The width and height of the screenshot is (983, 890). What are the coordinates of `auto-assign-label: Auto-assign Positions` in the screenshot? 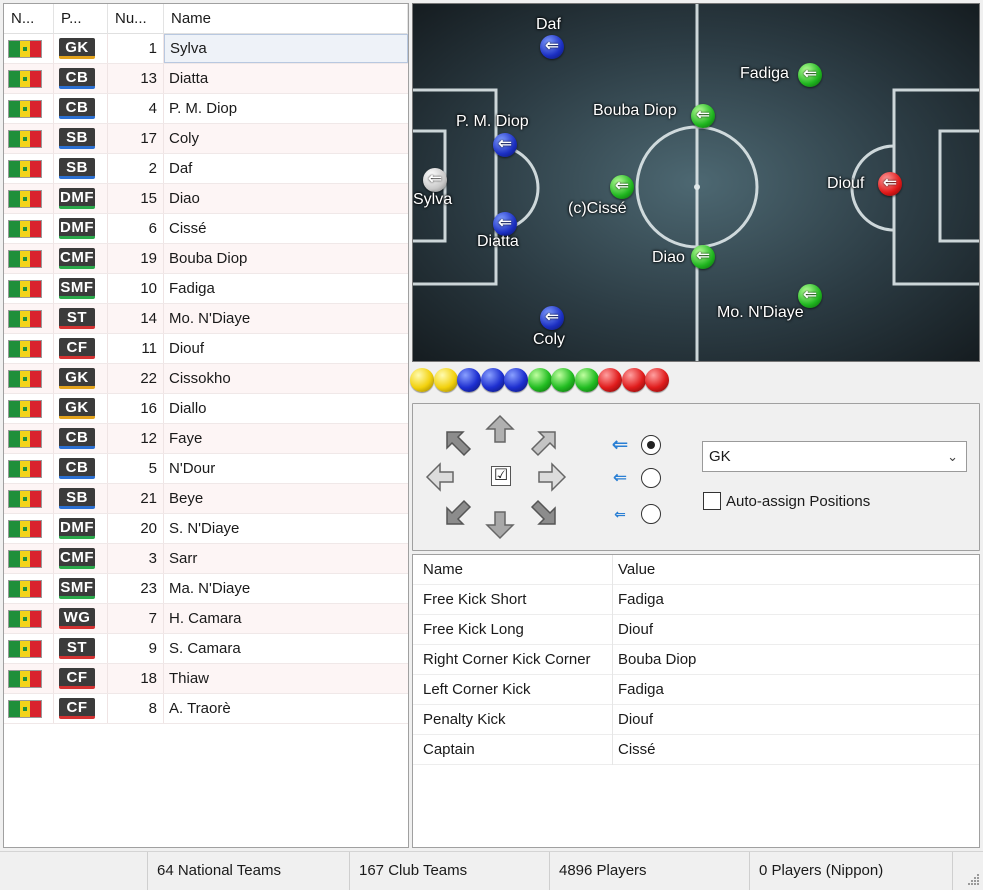 It's located at (798, 501).